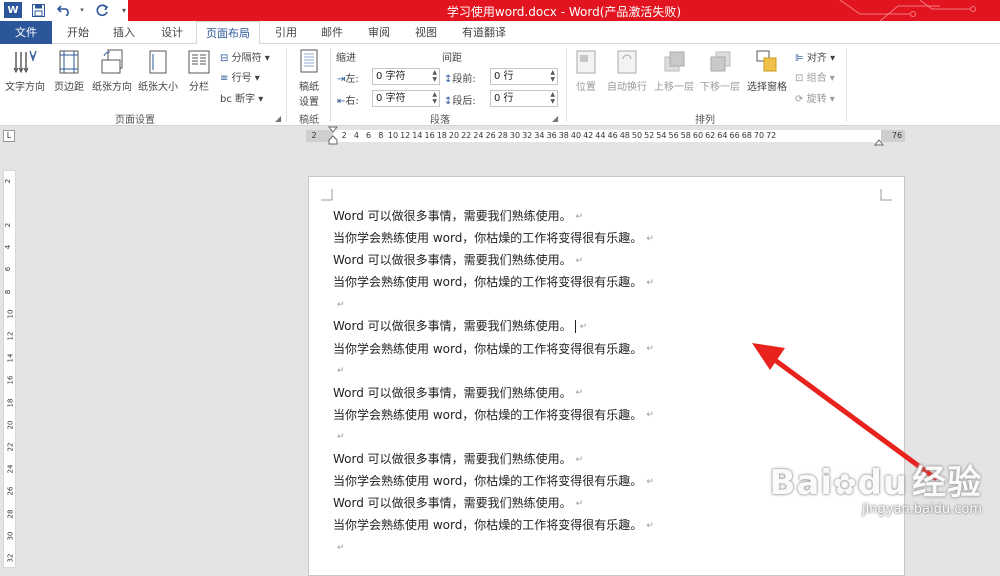 The height and width of the screenshot is (576, 1000). What do you see at coordinates (875, 483) in the screenshot?
I see `watermark-logo: Bai✿du 经验` at bounding box center [875, 483].